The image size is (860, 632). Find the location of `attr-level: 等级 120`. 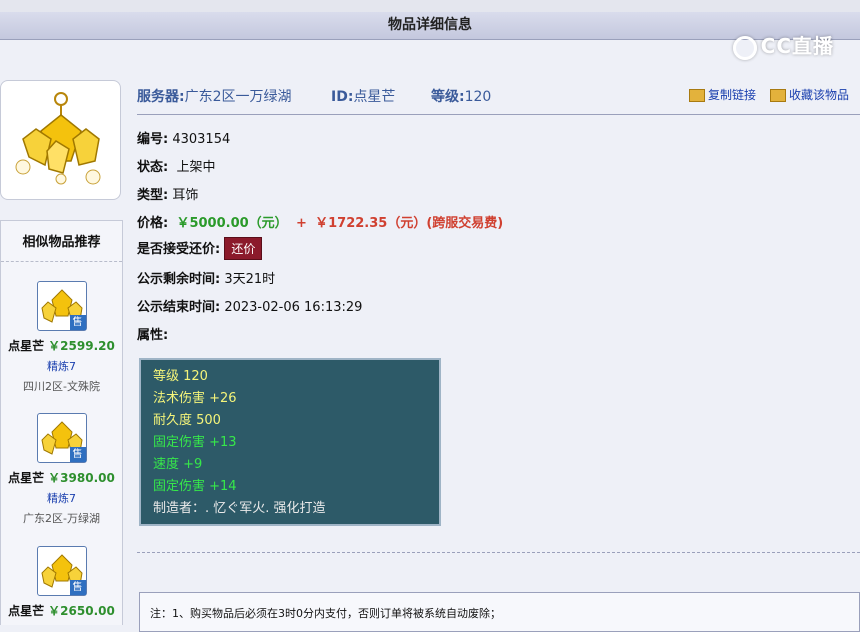

attr-level: 等级 120 is located at coordinates (180, 376).